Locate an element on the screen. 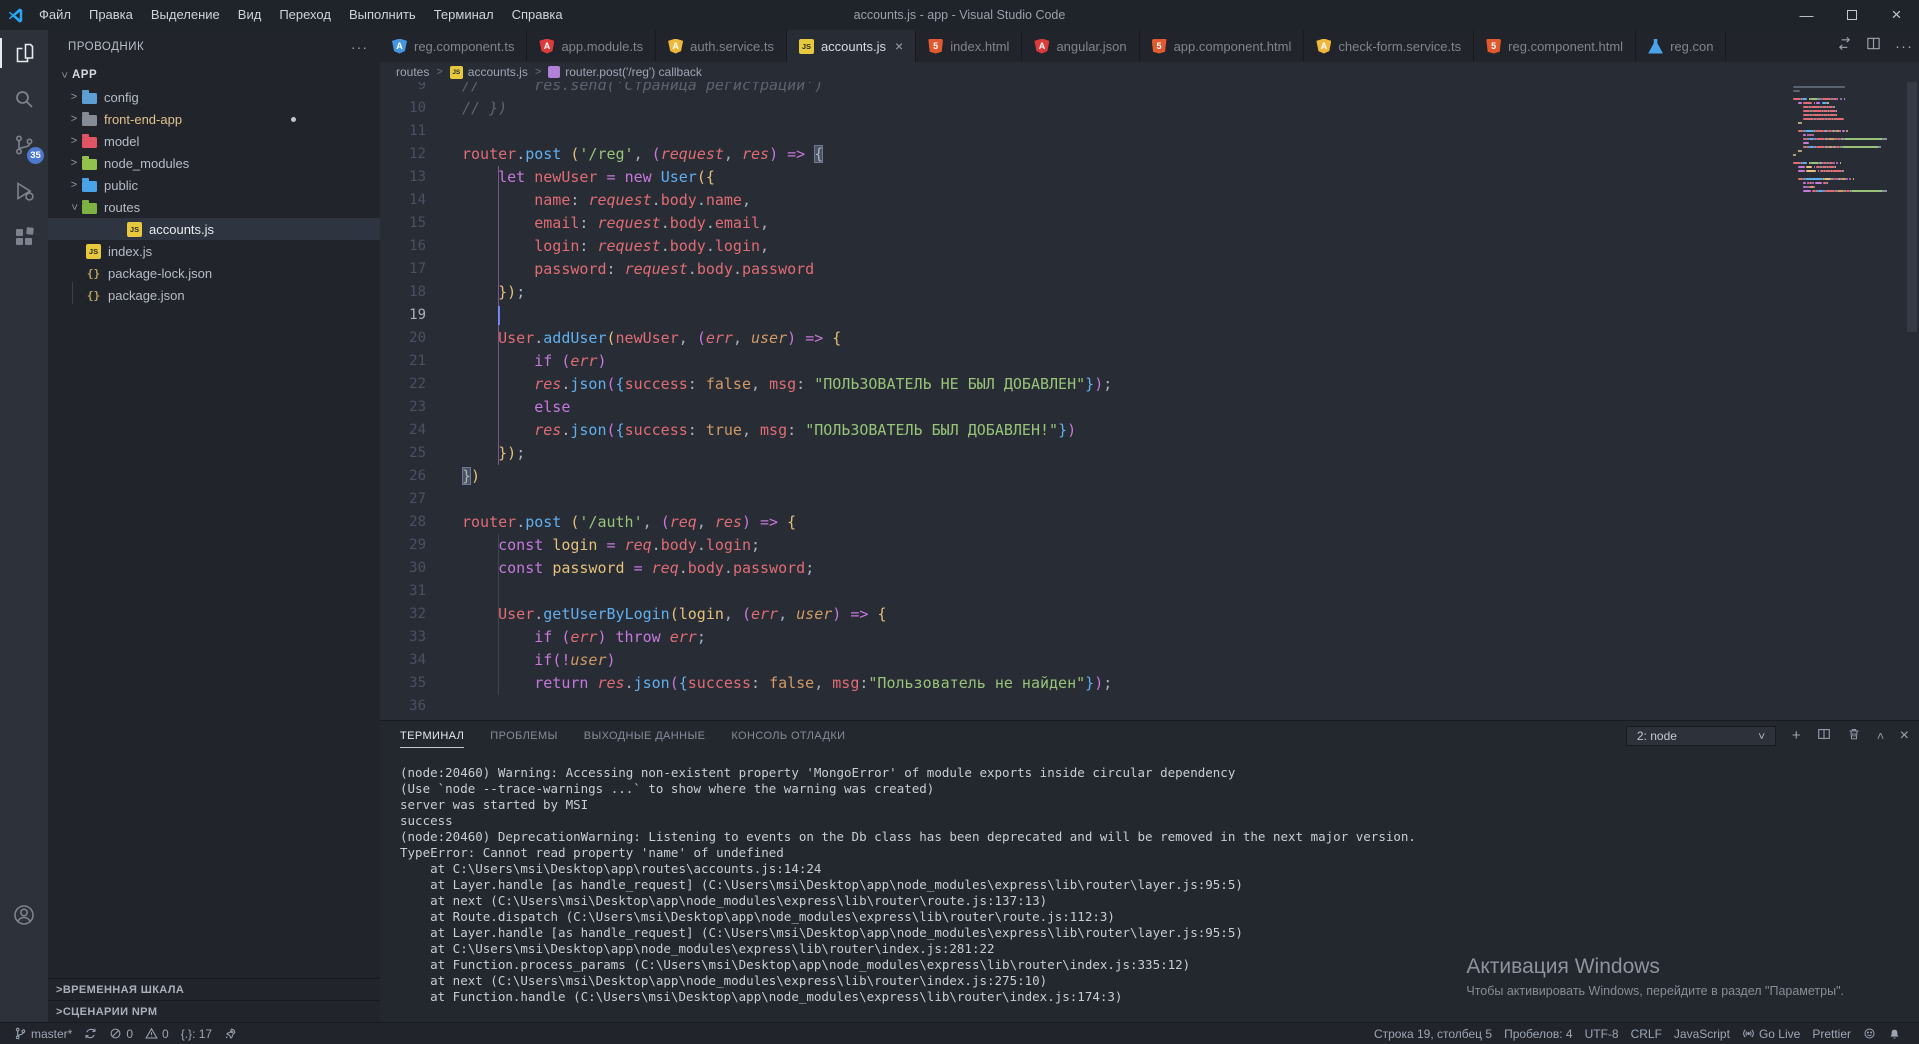 The width and height of the screenshot is (1919, 1044). tab-reg-component-html: 5 reg.component.html is located at coordinates (1555, 46).